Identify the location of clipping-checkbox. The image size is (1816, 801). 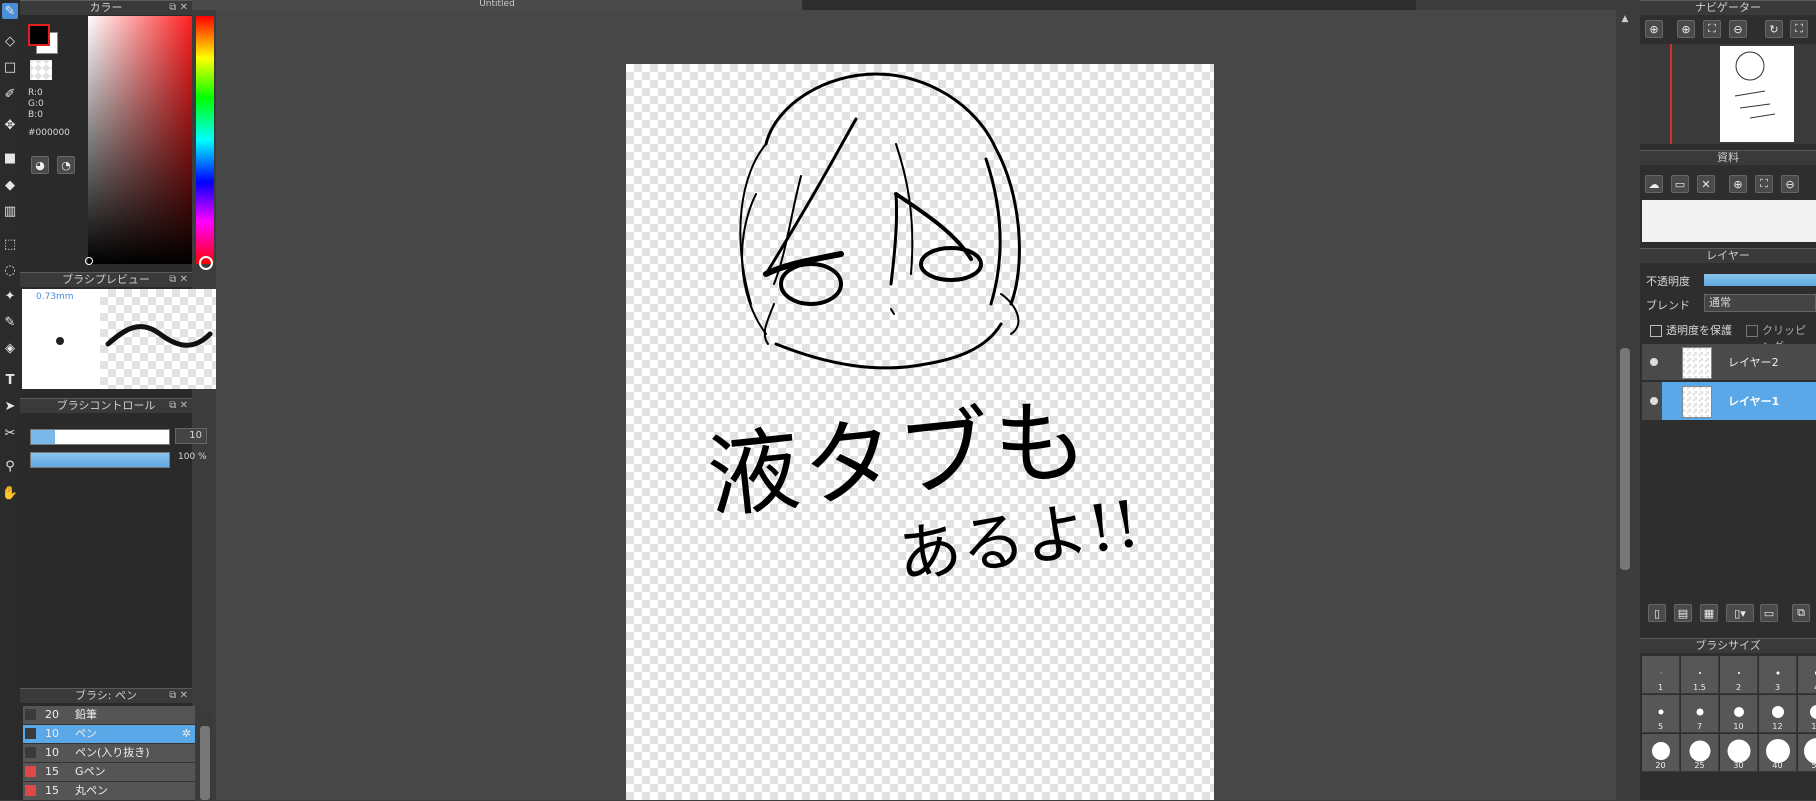
(1752, 331).